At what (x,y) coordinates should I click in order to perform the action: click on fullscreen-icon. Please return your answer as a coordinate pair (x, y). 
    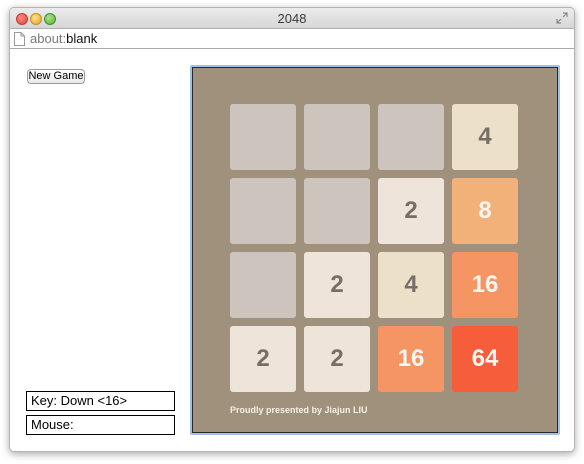
    Looking at the image, I should click on (562, 18).